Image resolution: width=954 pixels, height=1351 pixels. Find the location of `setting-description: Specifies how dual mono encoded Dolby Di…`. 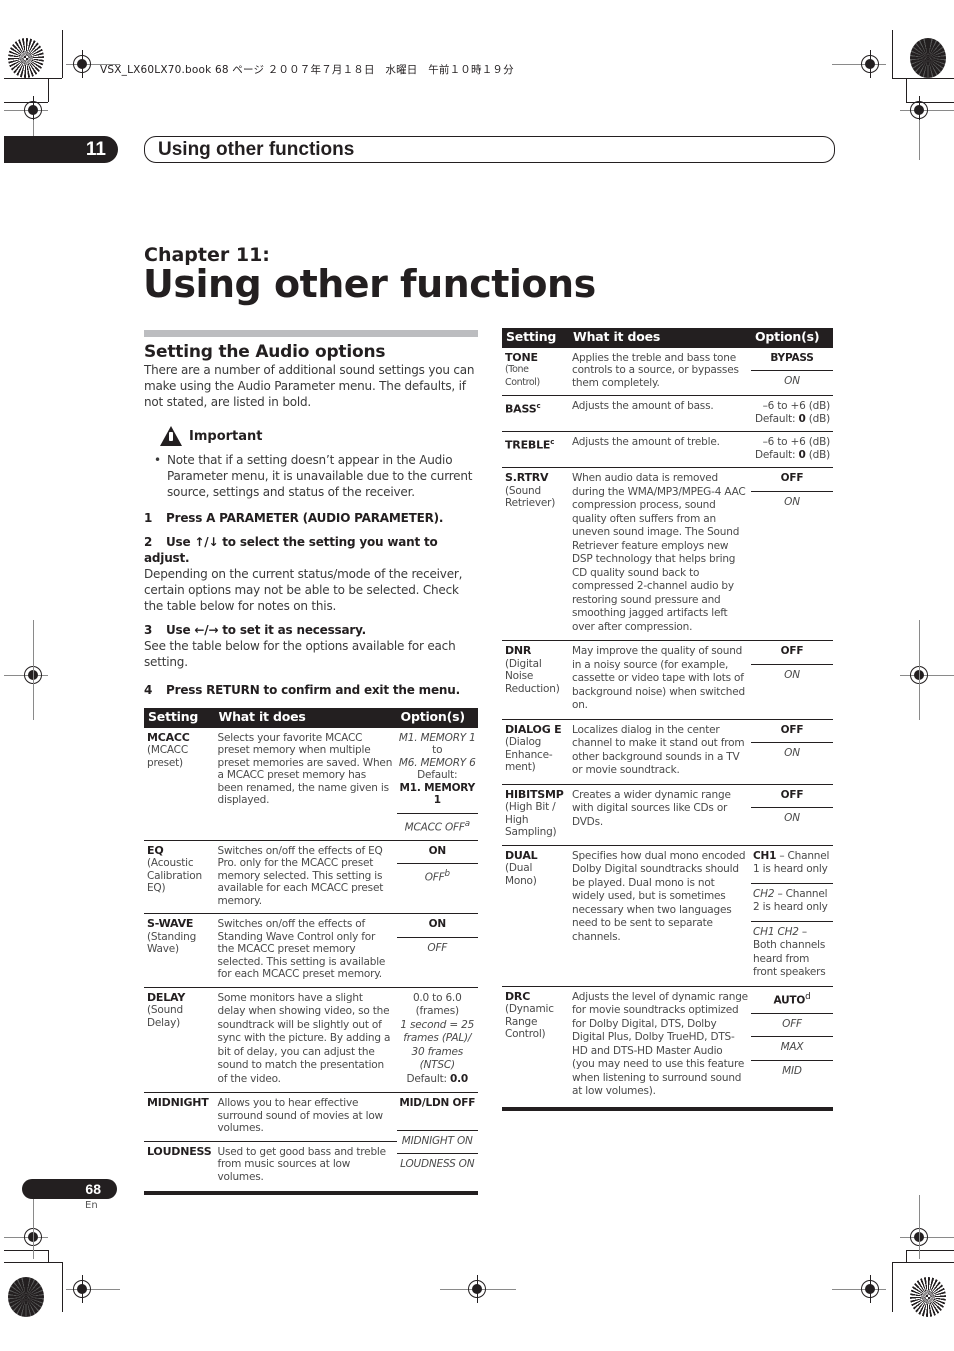

setting-description: Specifies how dual mono encoded Dolby Di… is located at coordinates (659, 896).